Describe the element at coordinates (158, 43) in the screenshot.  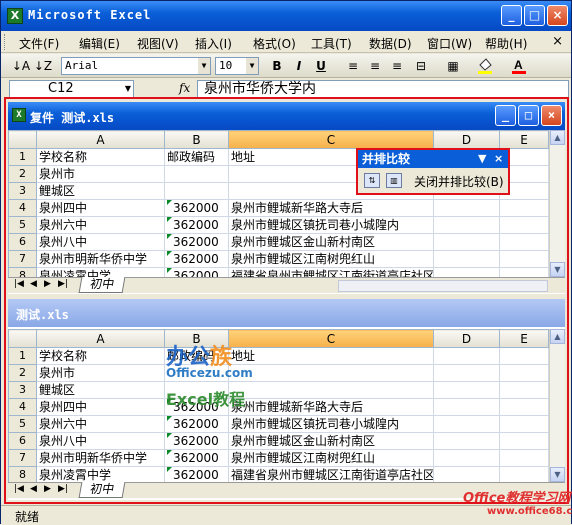
I see `menu-view: 视图(V)` at that location.